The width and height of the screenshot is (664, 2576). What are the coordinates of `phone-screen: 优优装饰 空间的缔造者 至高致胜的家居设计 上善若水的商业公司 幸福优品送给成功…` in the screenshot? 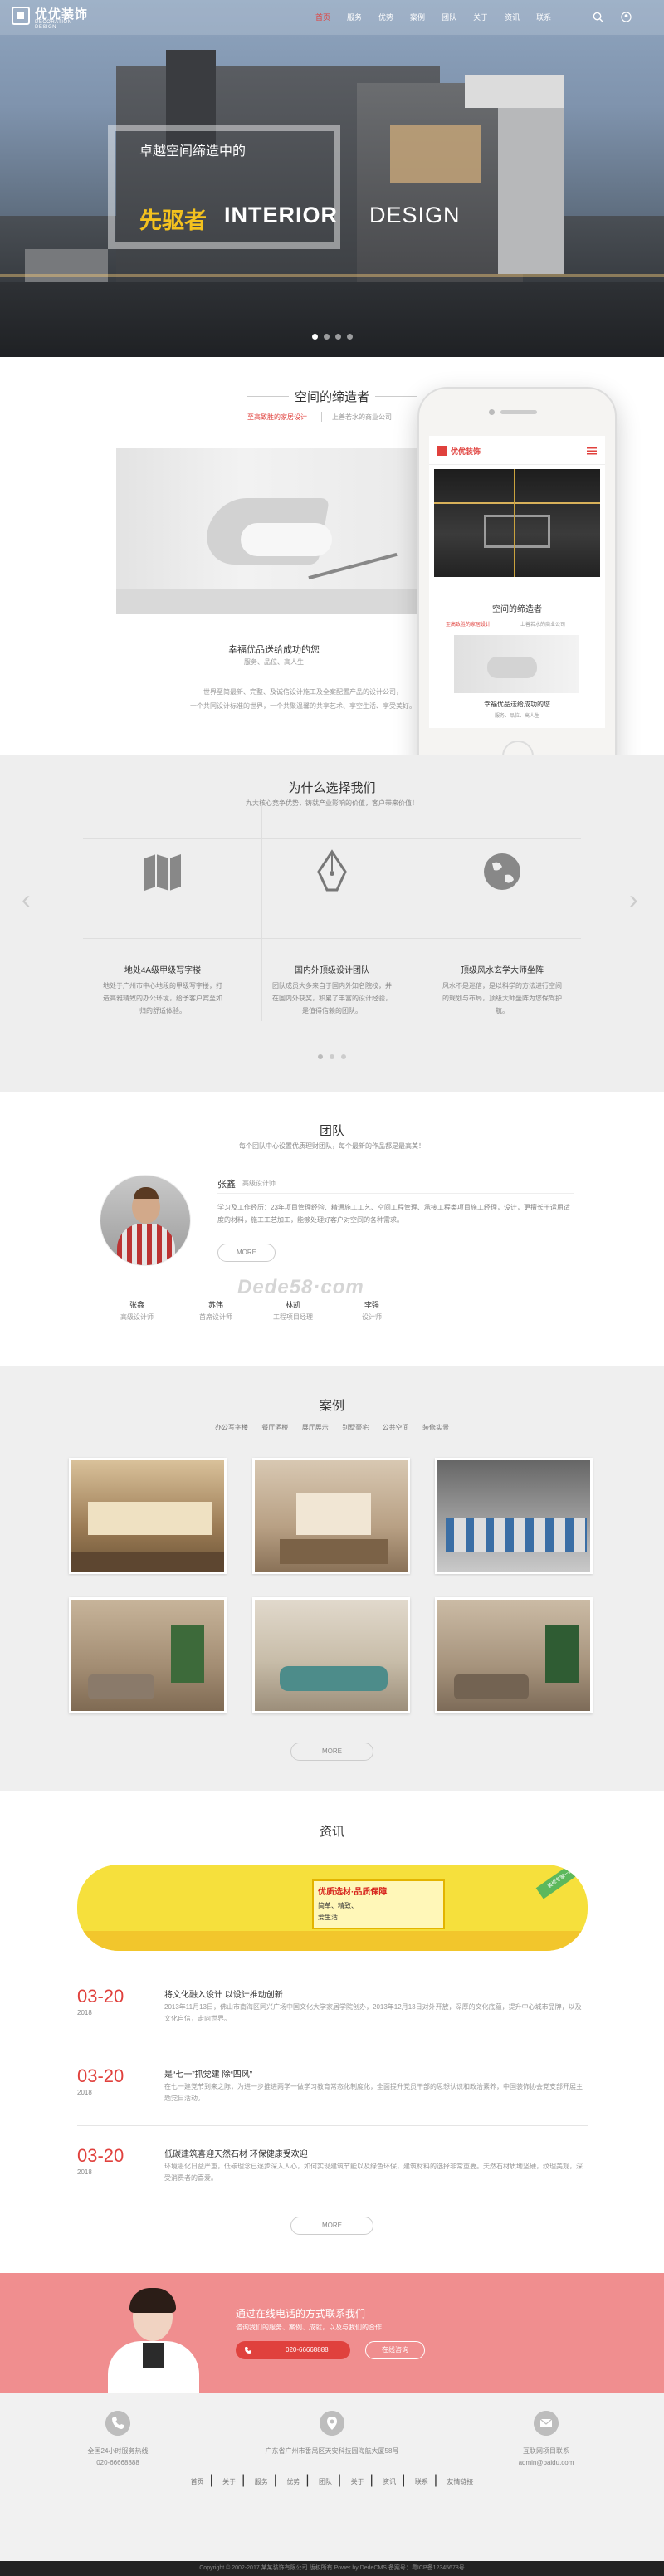 It's located at (517, 582).